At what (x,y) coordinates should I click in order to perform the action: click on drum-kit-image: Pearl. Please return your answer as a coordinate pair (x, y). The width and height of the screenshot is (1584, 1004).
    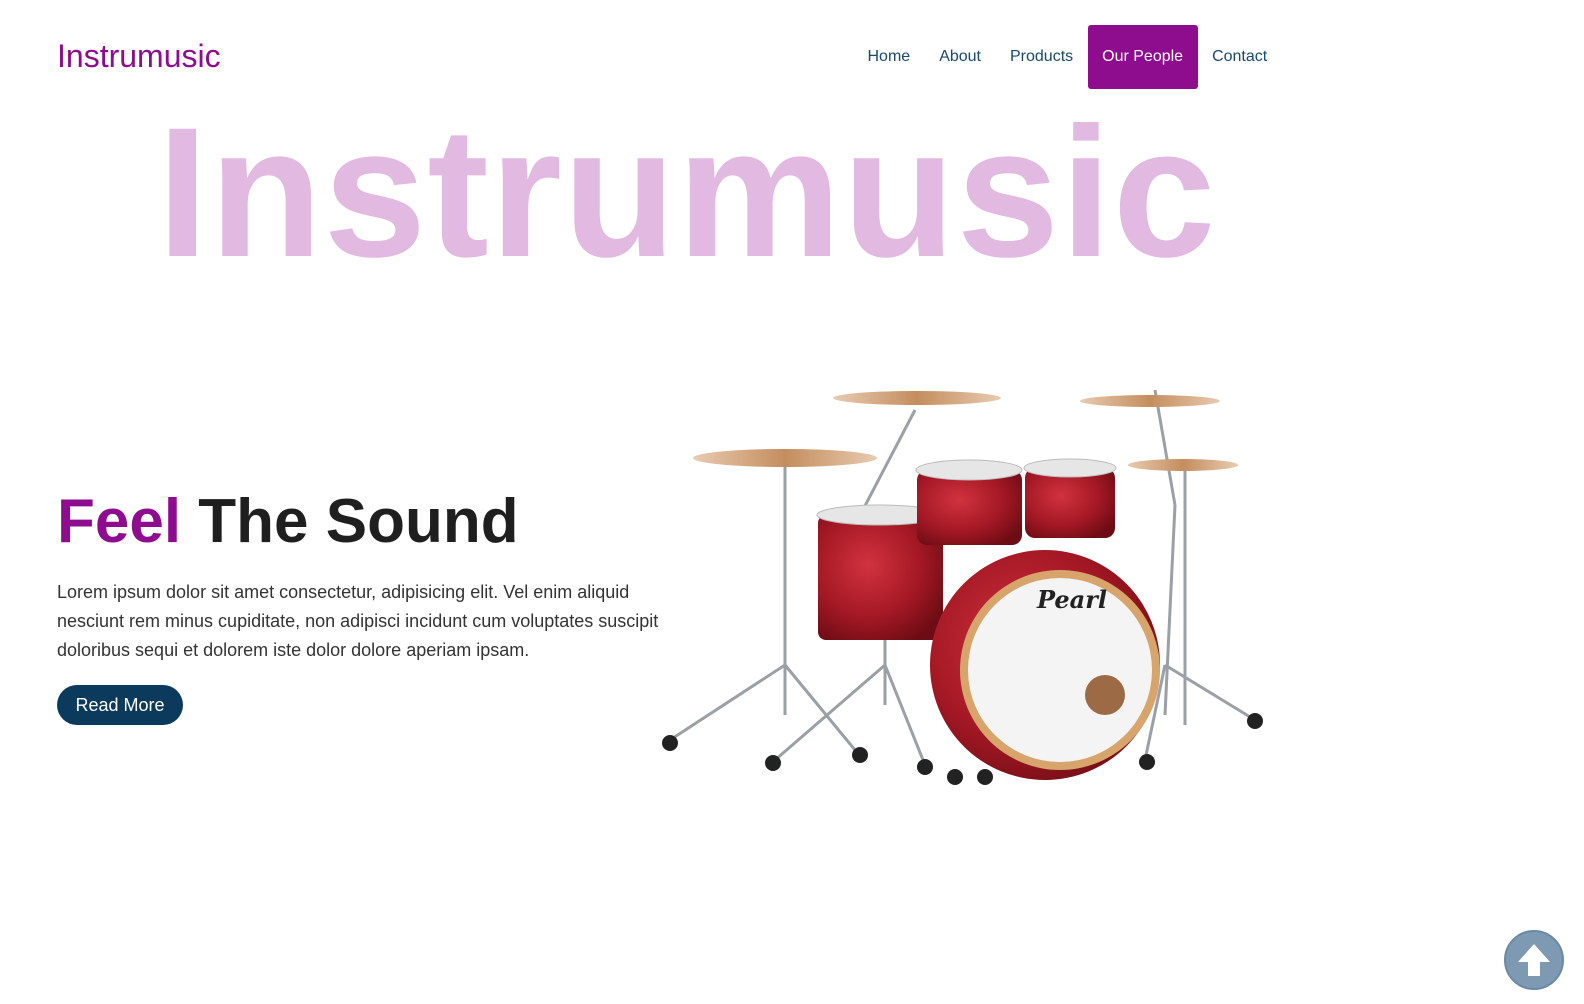
    Looking at the image, I should click on (962, 587).